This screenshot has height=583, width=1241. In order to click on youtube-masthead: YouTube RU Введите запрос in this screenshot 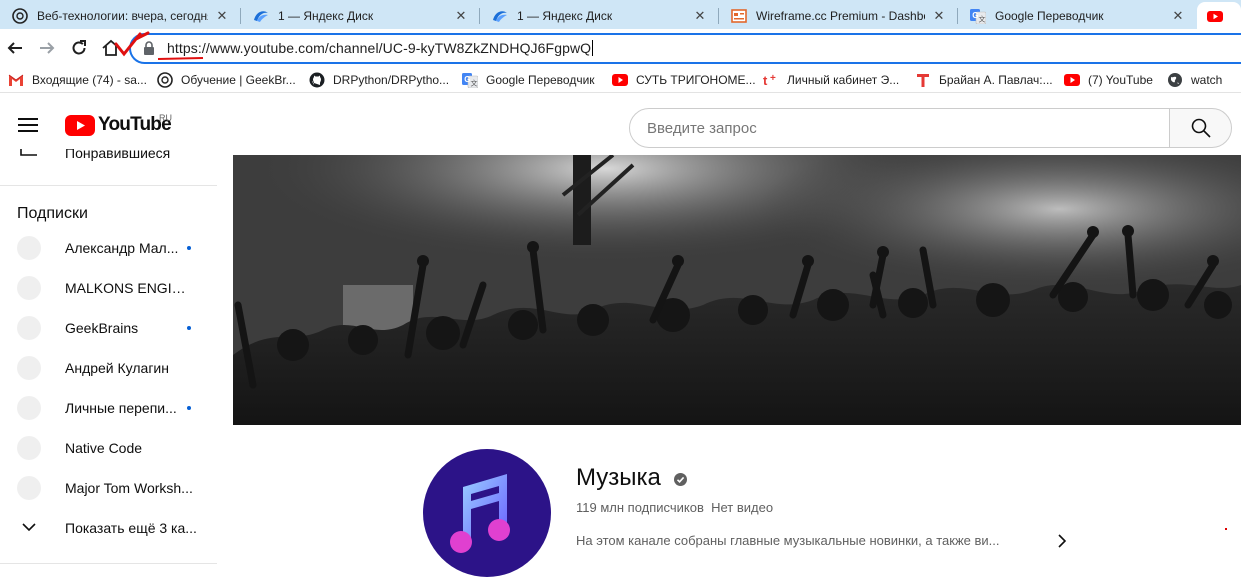, I will do `click(620, 124)`.